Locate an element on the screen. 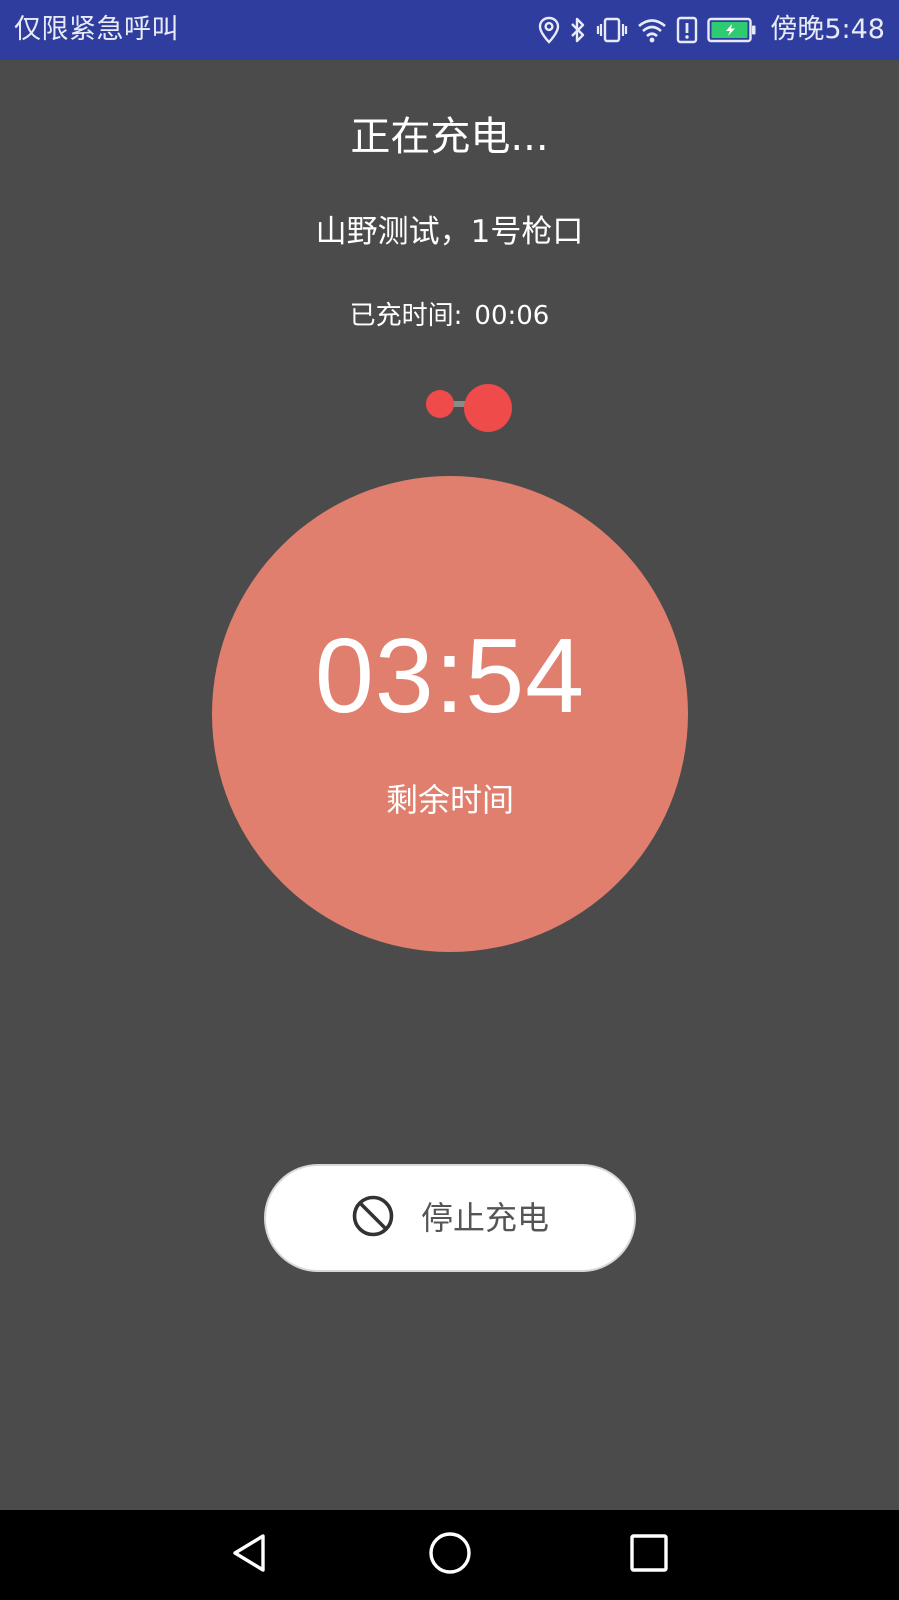 The height and width of the screenshot is (1600, 899). loading-indicator is located at coordinates (475, 414).